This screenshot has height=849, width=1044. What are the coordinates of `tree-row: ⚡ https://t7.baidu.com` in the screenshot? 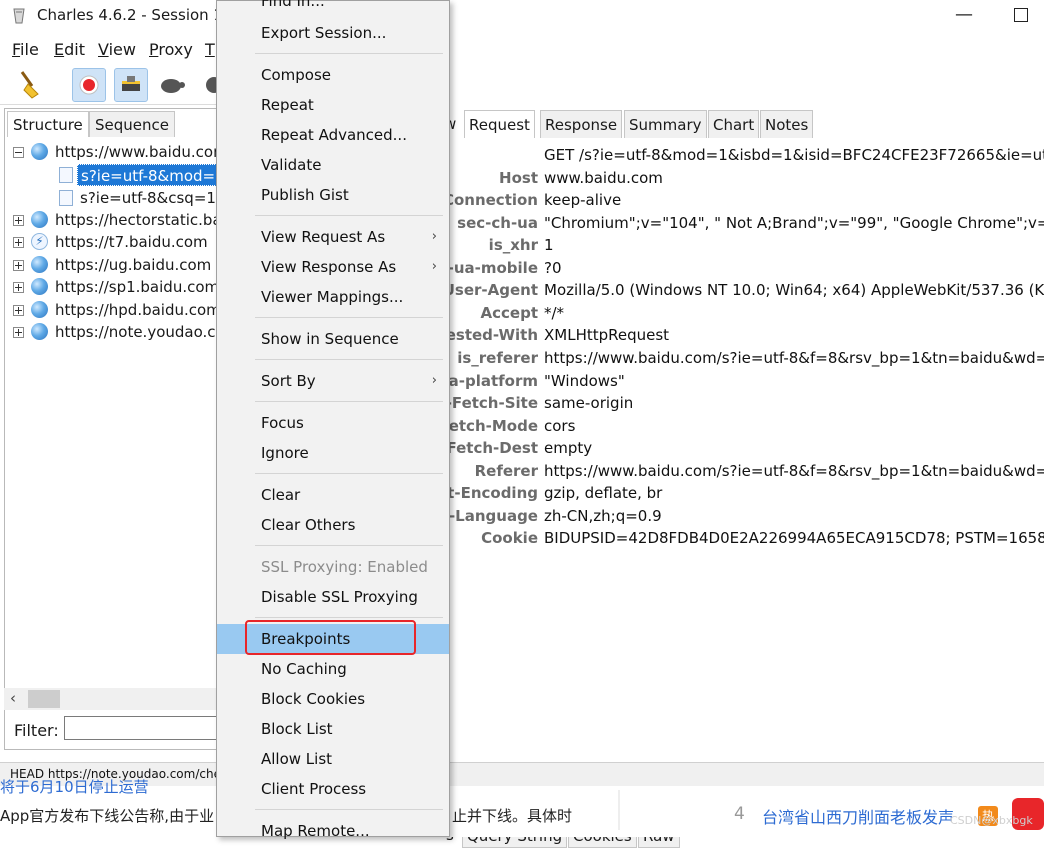 It's located at (111, 242).